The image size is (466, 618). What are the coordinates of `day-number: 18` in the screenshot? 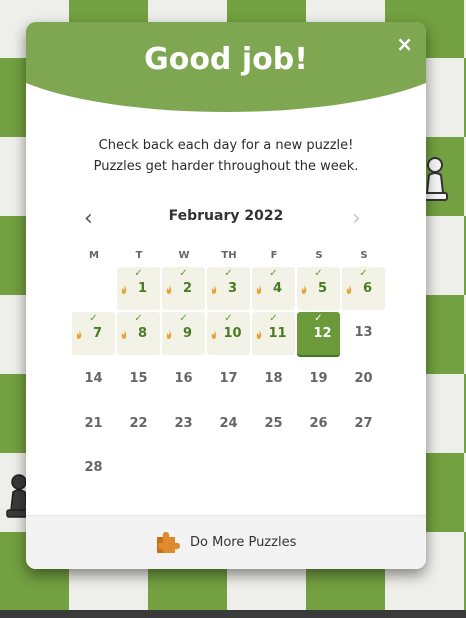 It's located at (273, 378).